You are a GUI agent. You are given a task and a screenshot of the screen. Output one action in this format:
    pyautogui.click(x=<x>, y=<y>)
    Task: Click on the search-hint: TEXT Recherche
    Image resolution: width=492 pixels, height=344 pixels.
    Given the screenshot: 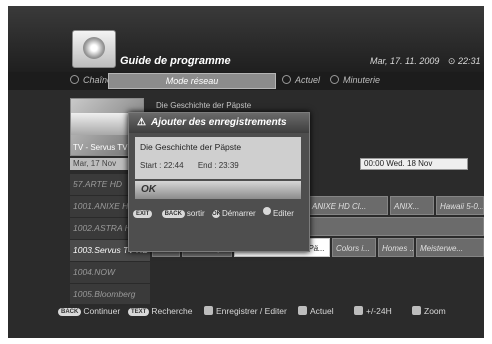 What is the action you would take?
    pyautogui.click(x=160, y=311)
    